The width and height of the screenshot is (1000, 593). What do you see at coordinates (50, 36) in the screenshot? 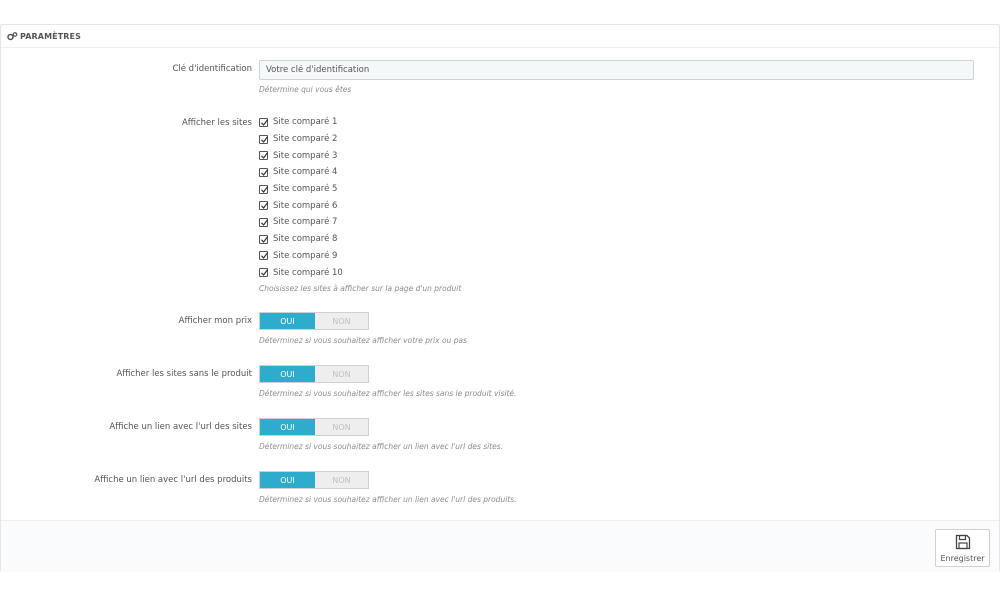
I see `panel-title: PARAMÈTRES` at bounding box center [50, 36].